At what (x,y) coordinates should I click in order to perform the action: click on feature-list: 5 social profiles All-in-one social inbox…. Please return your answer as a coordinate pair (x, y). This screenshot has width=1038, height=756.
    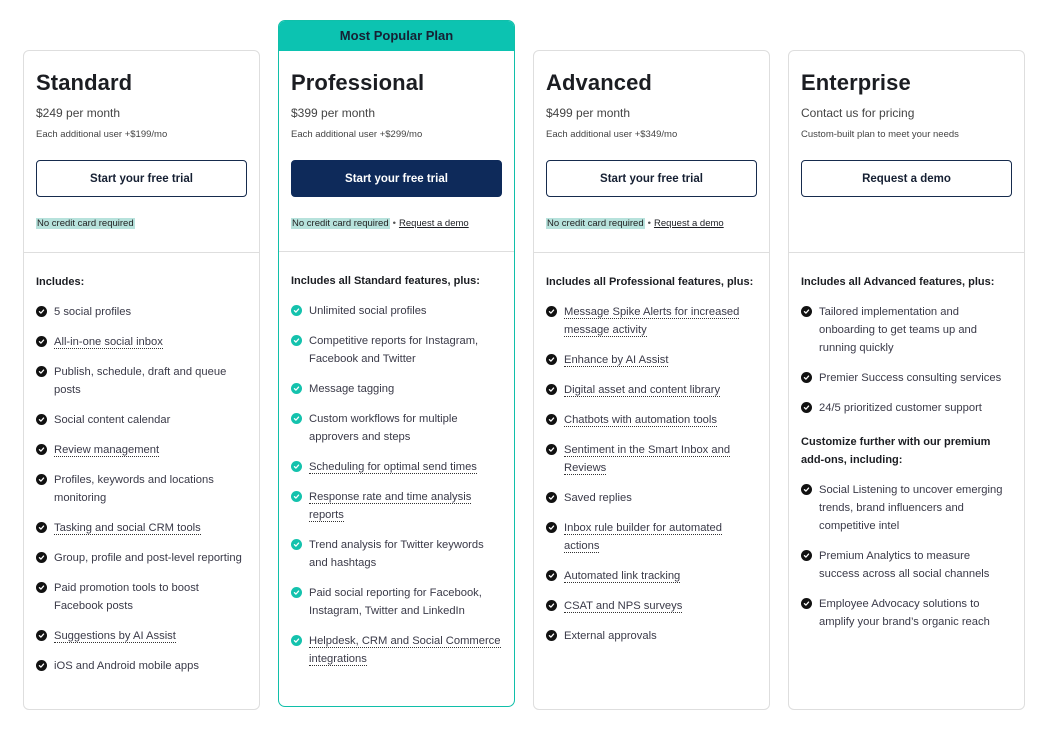
    Looking at the image, I should click on (141, 489).